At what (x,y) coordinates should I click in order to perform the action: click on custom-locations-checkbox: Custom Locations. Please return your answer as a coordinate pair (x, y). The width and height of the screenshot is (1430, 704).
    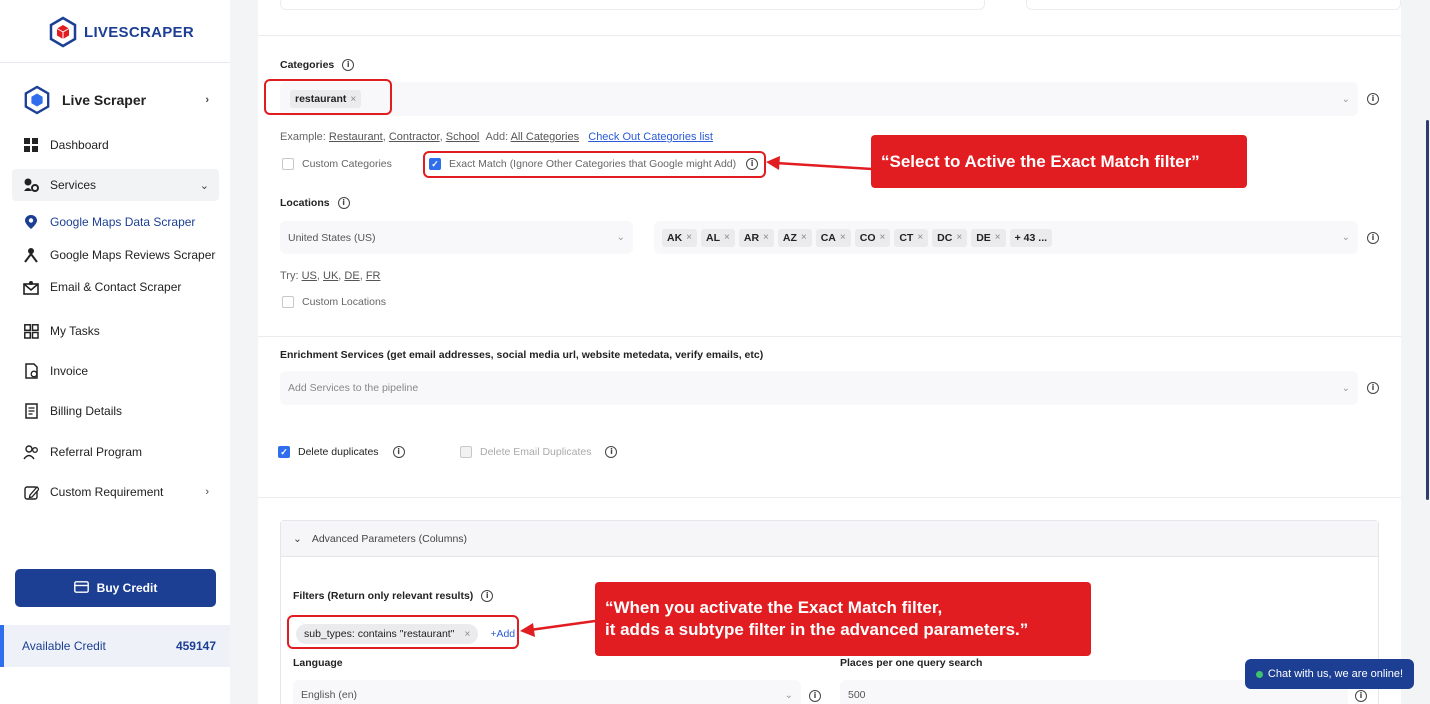
    Looking at the image, I should click on (334, 302).